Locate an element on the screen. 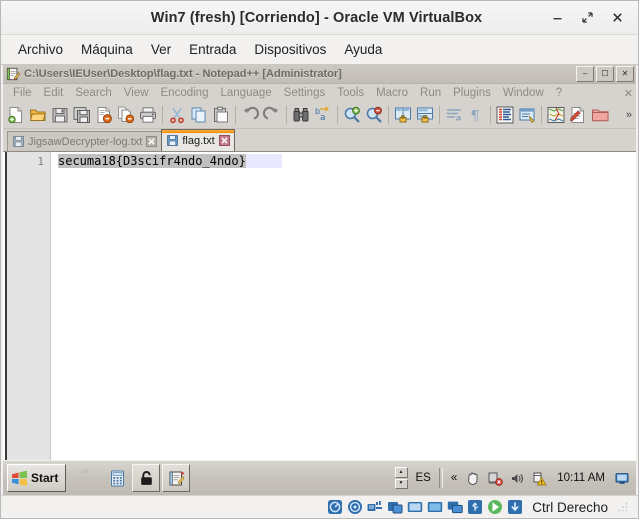 The height and width of the screenshot is (519, 639). npp-menu-help: ? is located at coordinates (559, 93).